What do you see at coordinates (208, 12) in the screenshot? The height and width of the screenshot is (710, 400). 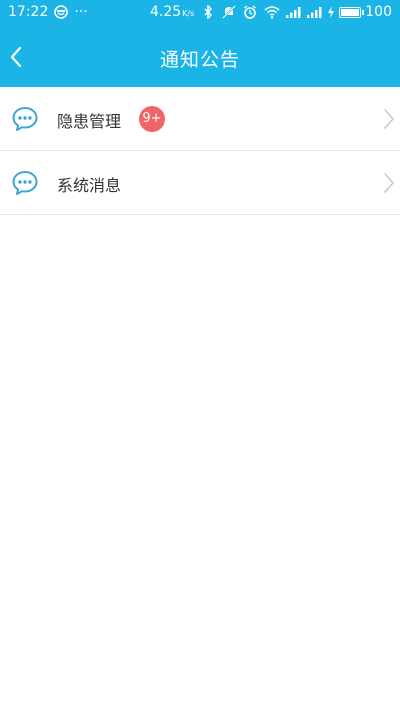 I see `bluetooth-icon` at bounding box center [208, 12].